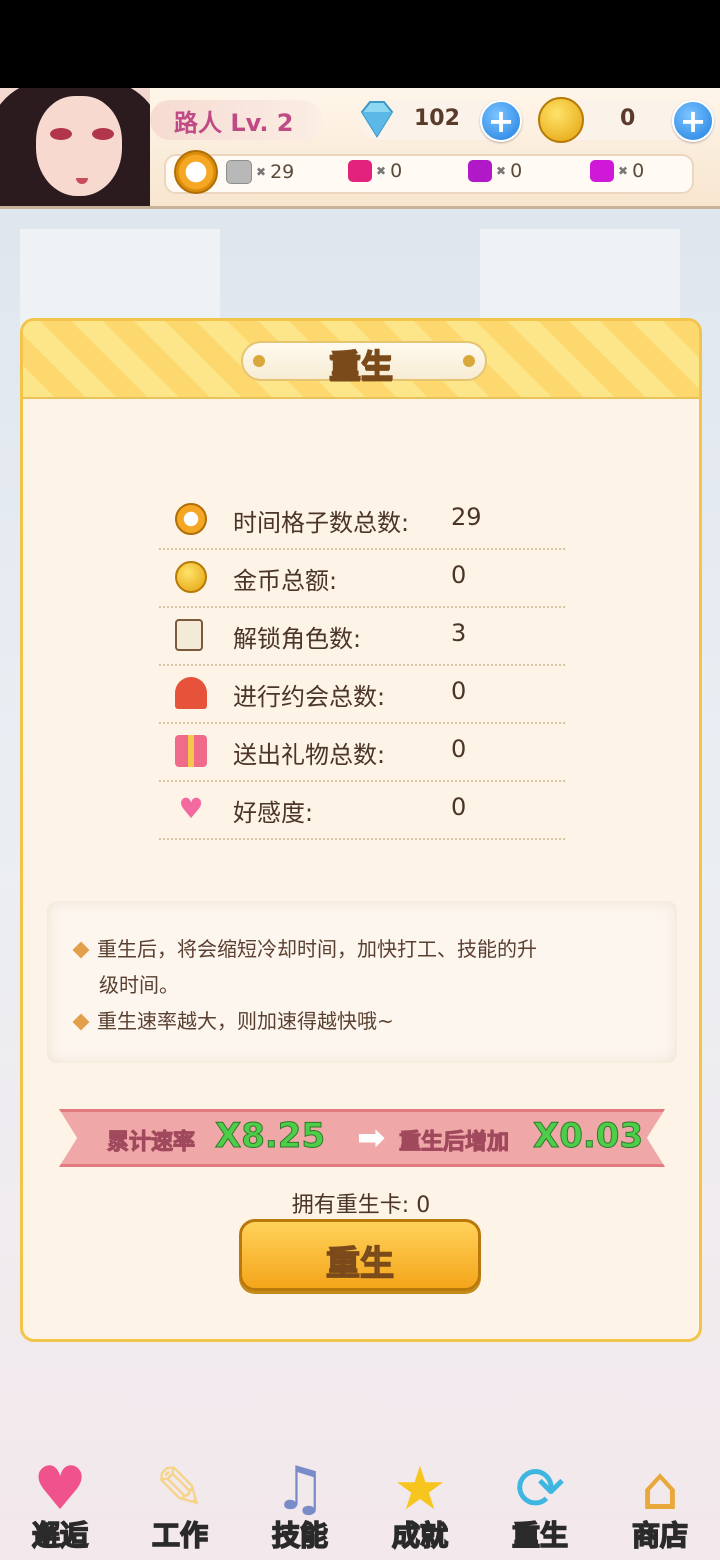 This screenshot has height=1560, width=720. I want to click on coin-count: 0, so click(628, 118).